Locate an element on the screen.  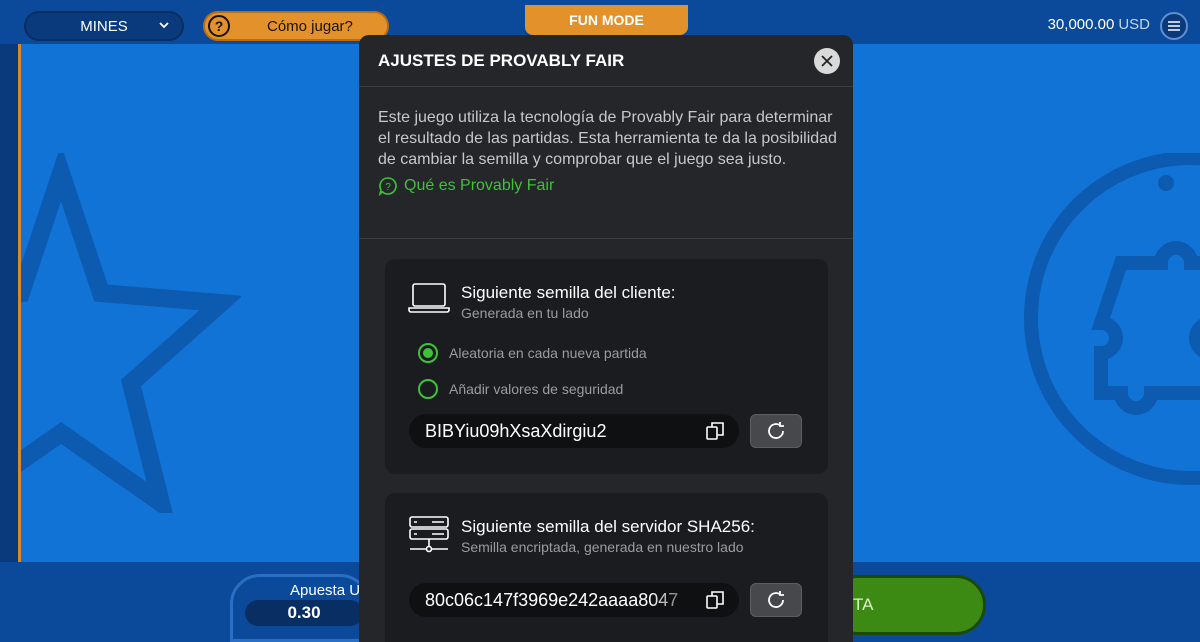
client-seed-field: BIBYiu09hXsaXdirgiu2 is located at coordinates (574, 431).